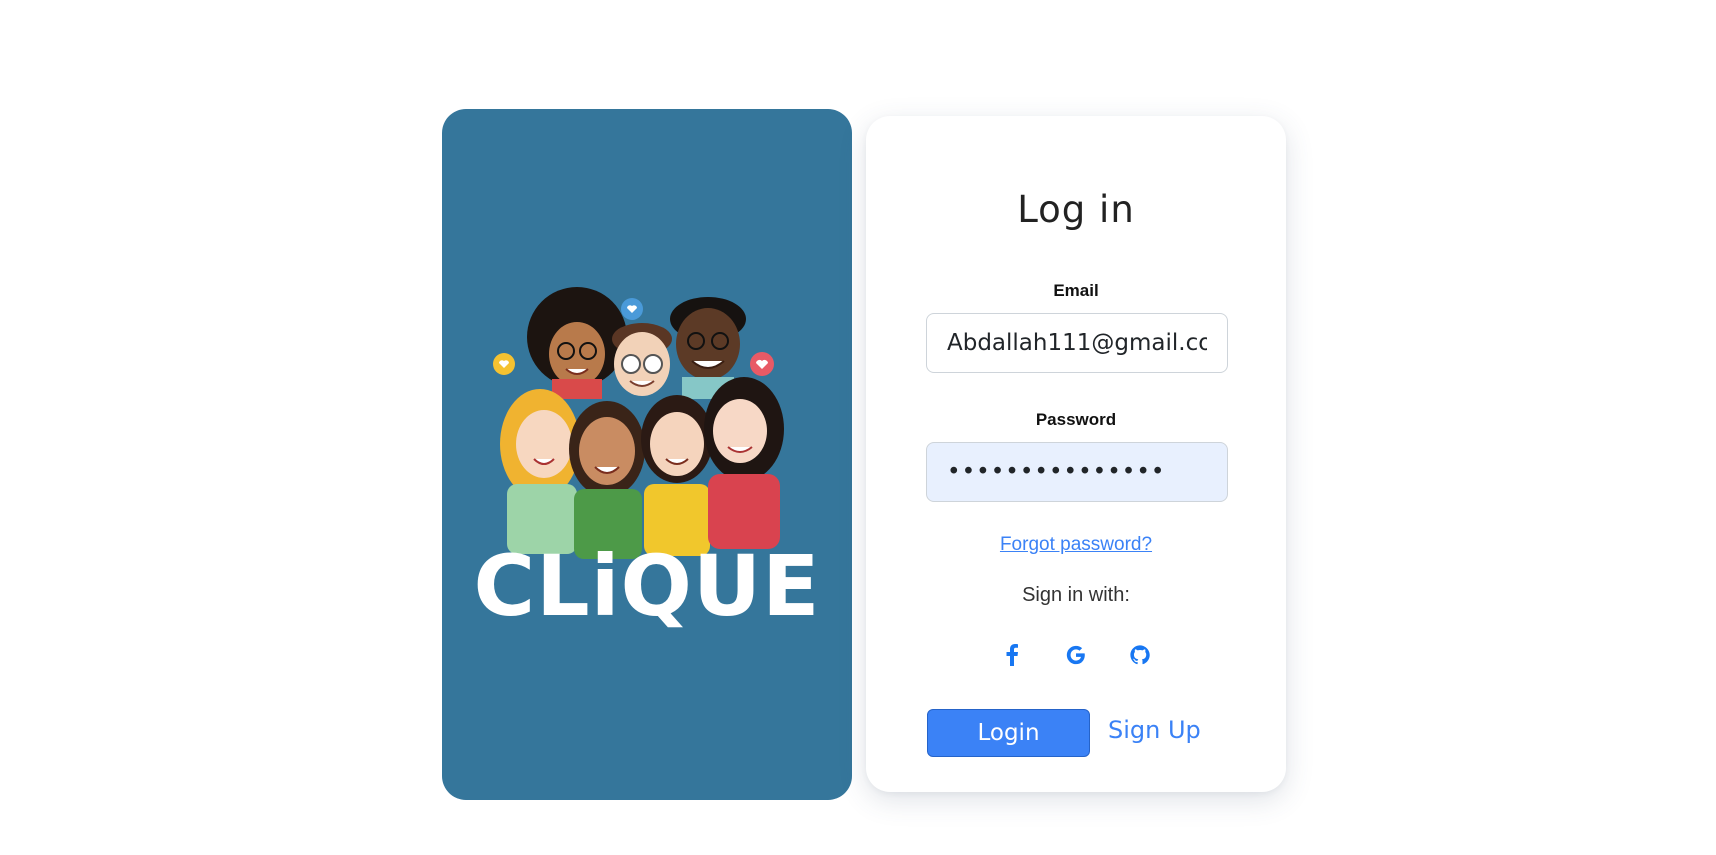 The image size is (1716, 855). I want to click on google-icon, so click(1076, 655).